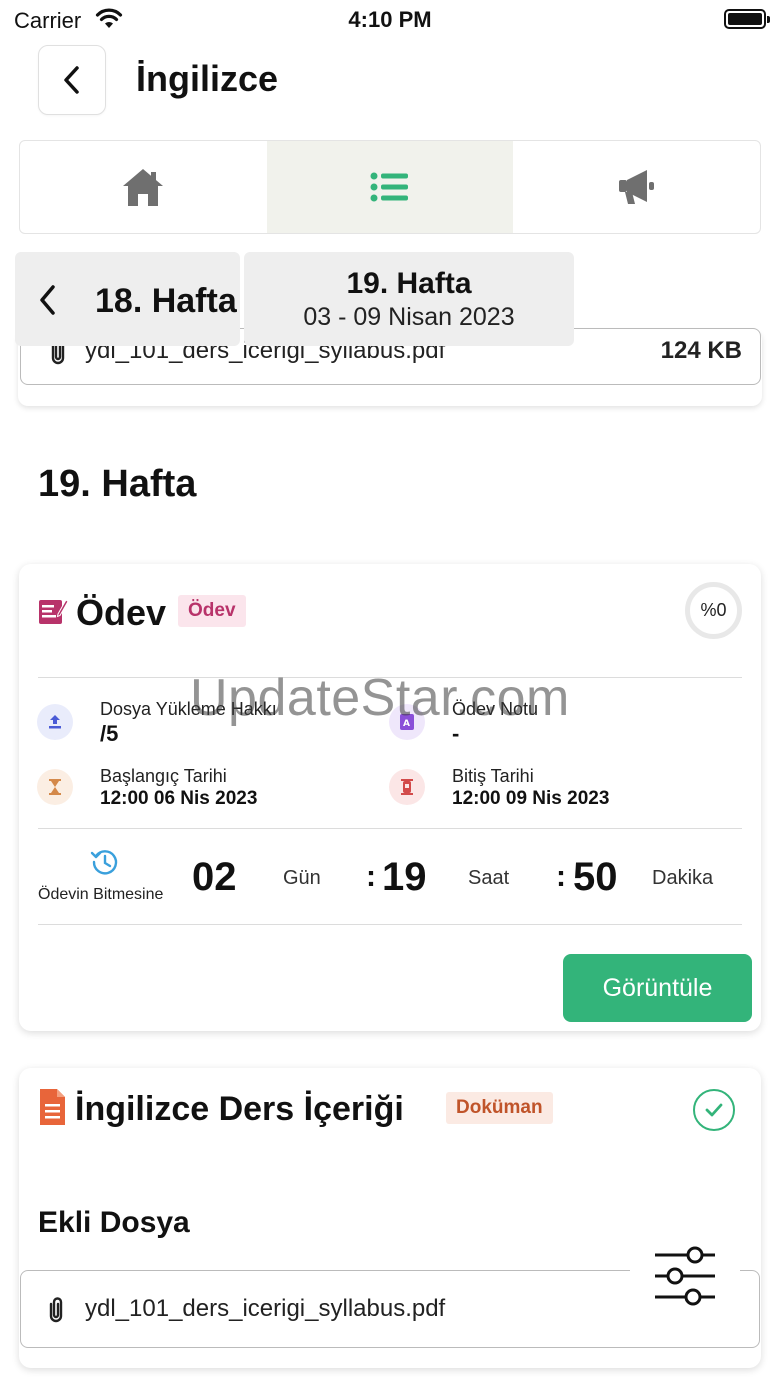 The width and height of the screenshot is (780, 1387). What do you see at coordinates (55, 722) in the screenshot?
I see `upload-icon` at bounding box center [55, 722].